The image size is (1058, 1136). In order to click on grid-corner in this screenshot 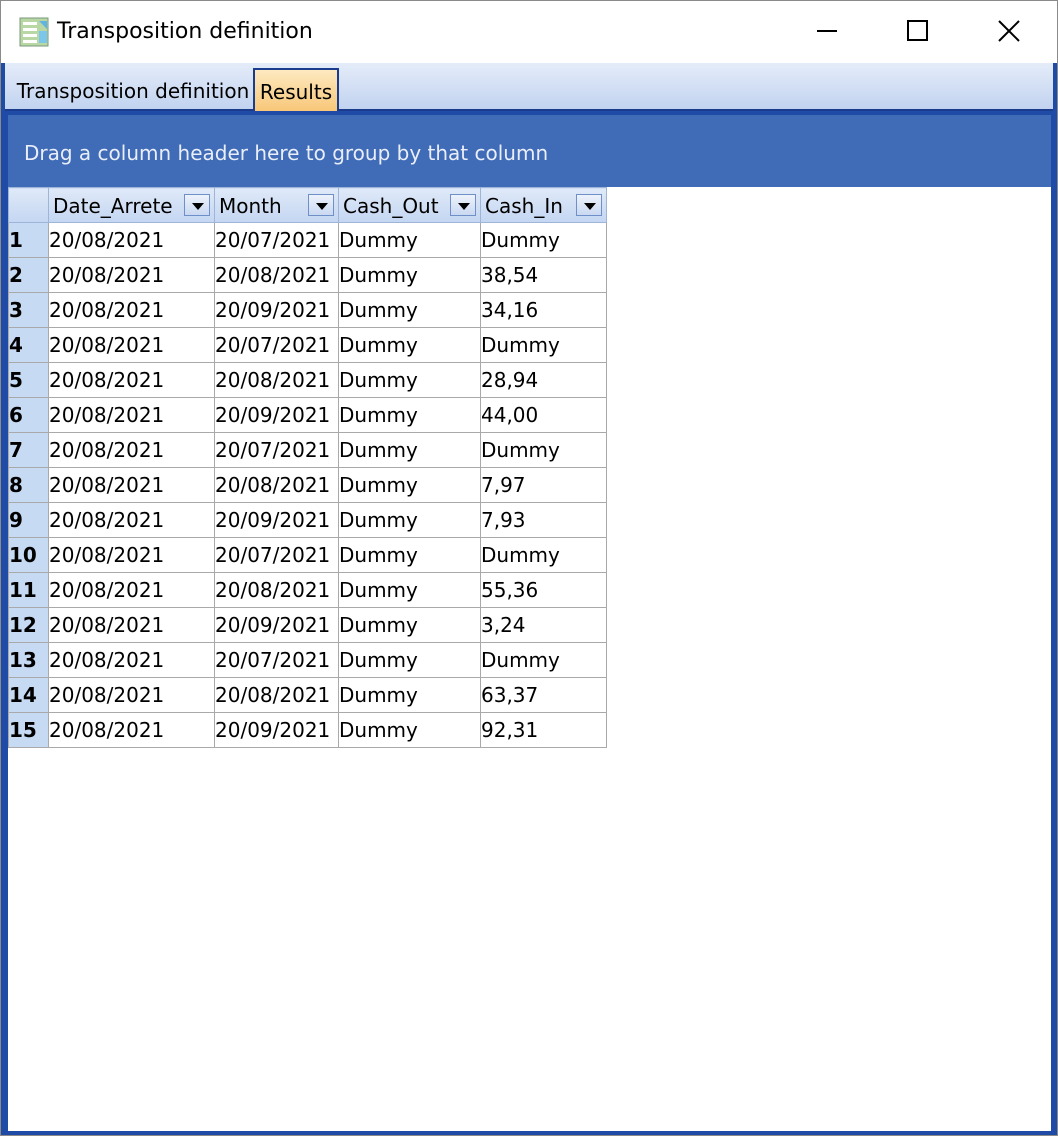, I will do `click(28, 205)`.